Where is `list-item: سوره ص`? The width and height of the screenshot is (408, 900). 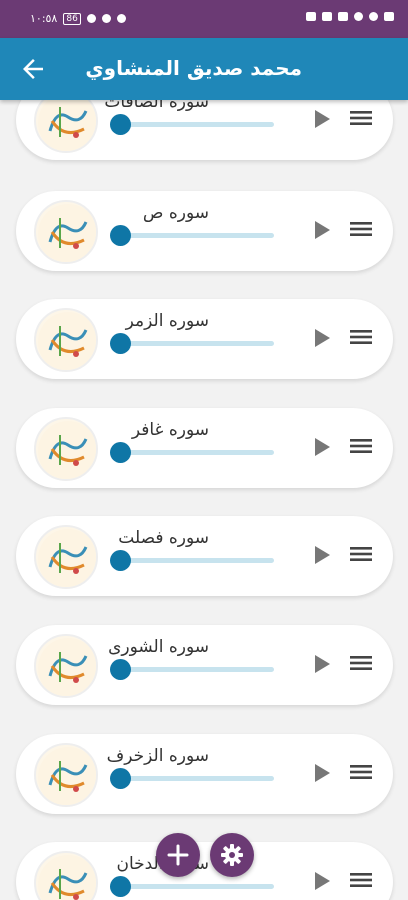
list-item: سوره ص is located at coordinates (204, 231).